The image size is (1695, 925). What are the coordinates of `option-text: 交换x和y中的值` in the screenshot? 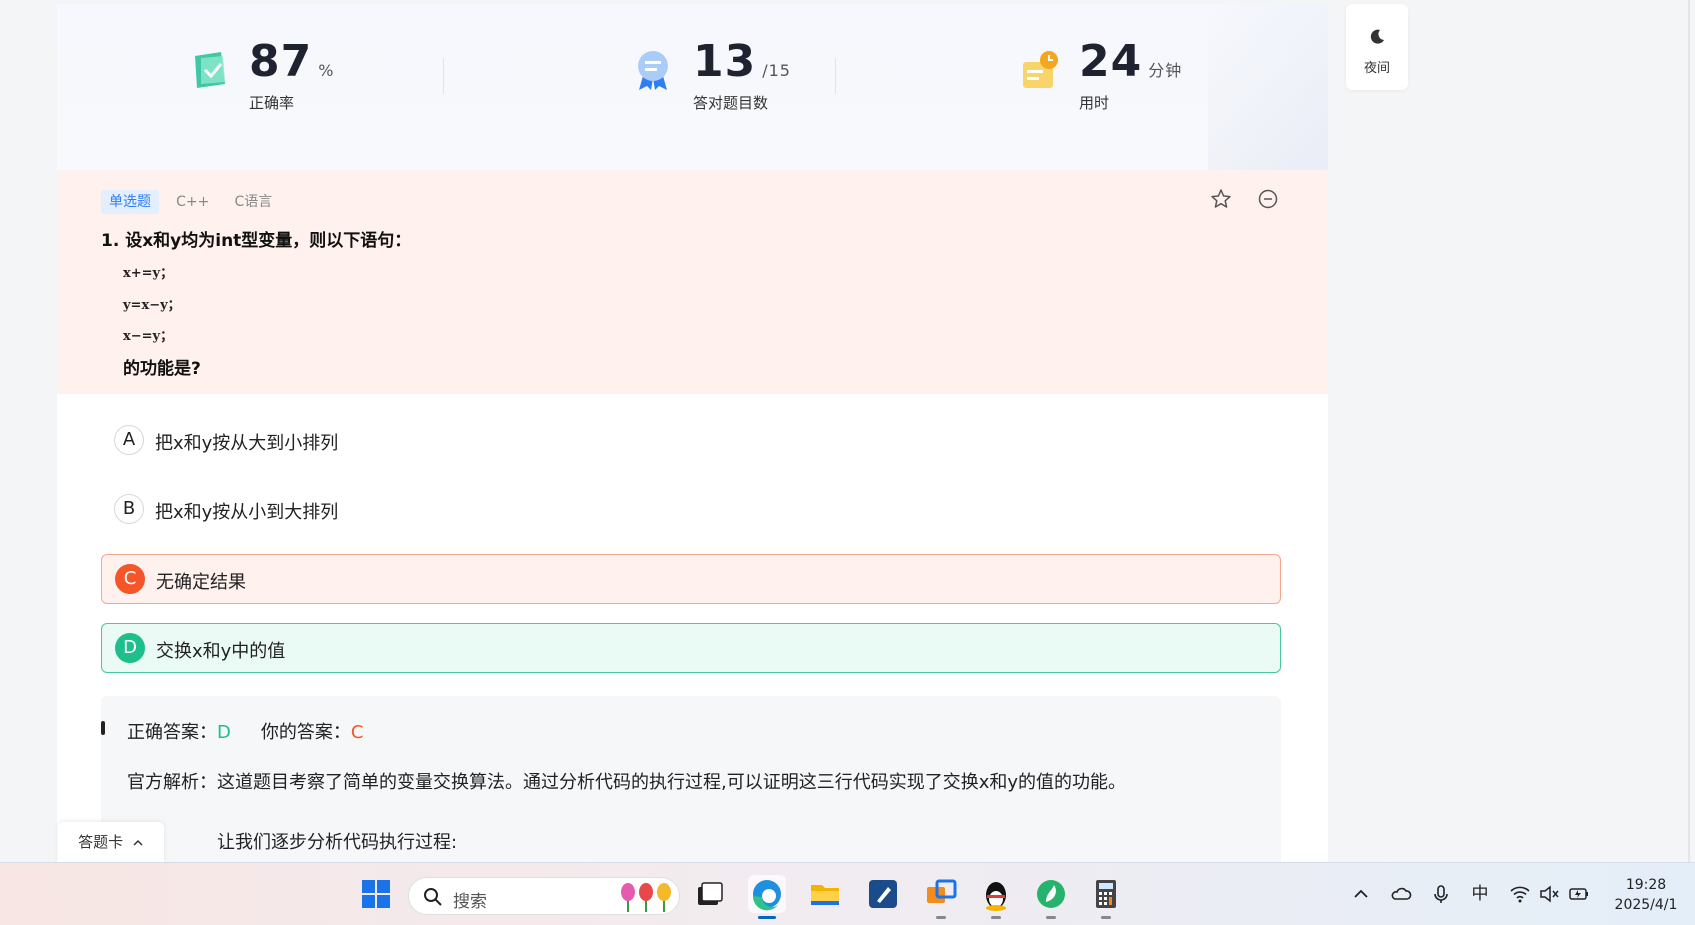 It's located at (221, 651).